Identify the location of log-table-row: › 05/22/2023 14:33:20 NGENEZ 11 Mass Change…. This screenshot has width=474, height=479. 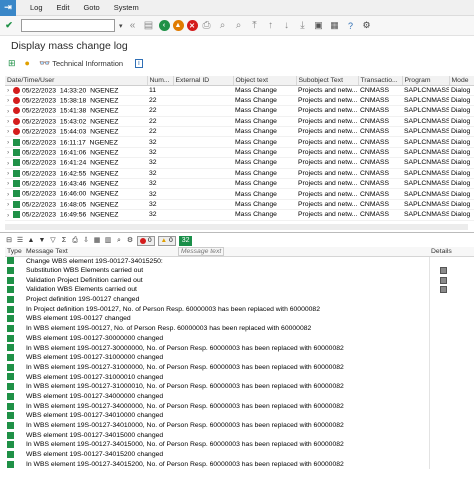
(239, 90).